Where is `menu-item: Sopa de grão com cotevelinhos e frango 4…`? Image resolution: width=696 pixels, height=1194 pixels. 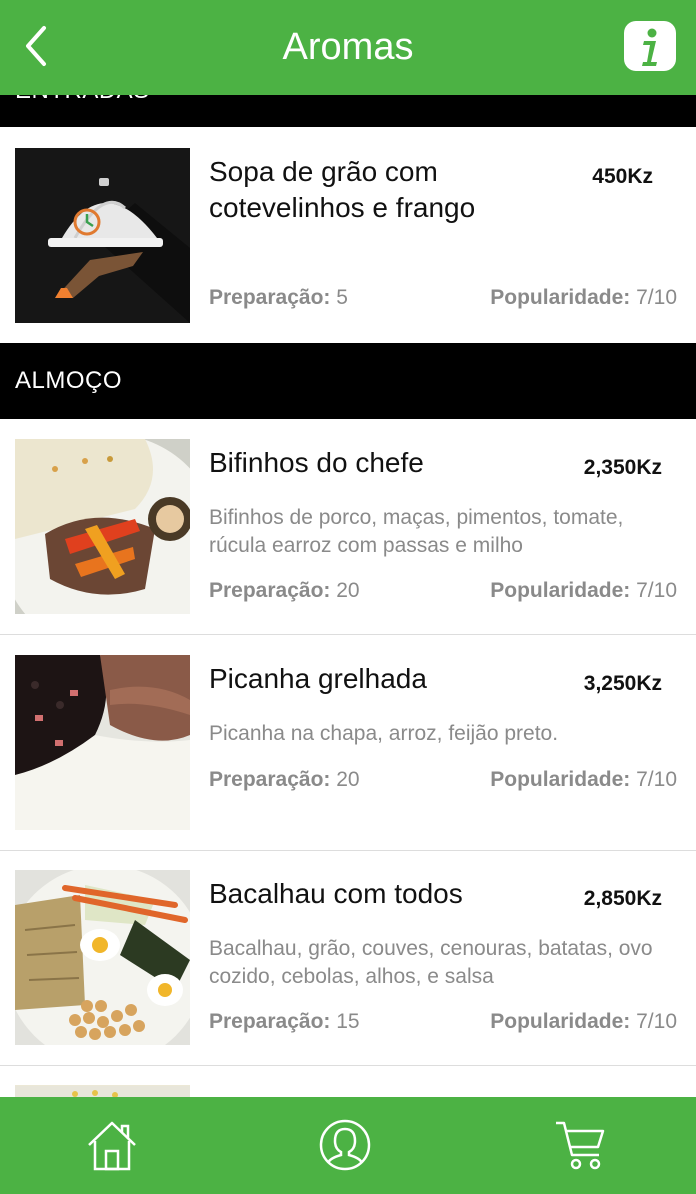
menu-item: Sopa de grão com cotevelinhos e frango 4… is located at coordinates (348, 235).